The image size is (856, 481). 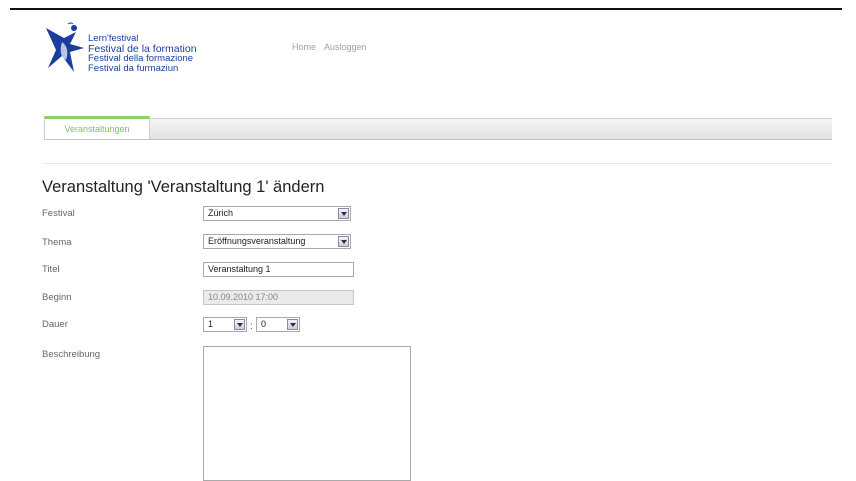 What do you see at coordinates (264, 324) in the screenshot?
I see `dauer-minutes-value: 0` at bounding box center [264, 324].